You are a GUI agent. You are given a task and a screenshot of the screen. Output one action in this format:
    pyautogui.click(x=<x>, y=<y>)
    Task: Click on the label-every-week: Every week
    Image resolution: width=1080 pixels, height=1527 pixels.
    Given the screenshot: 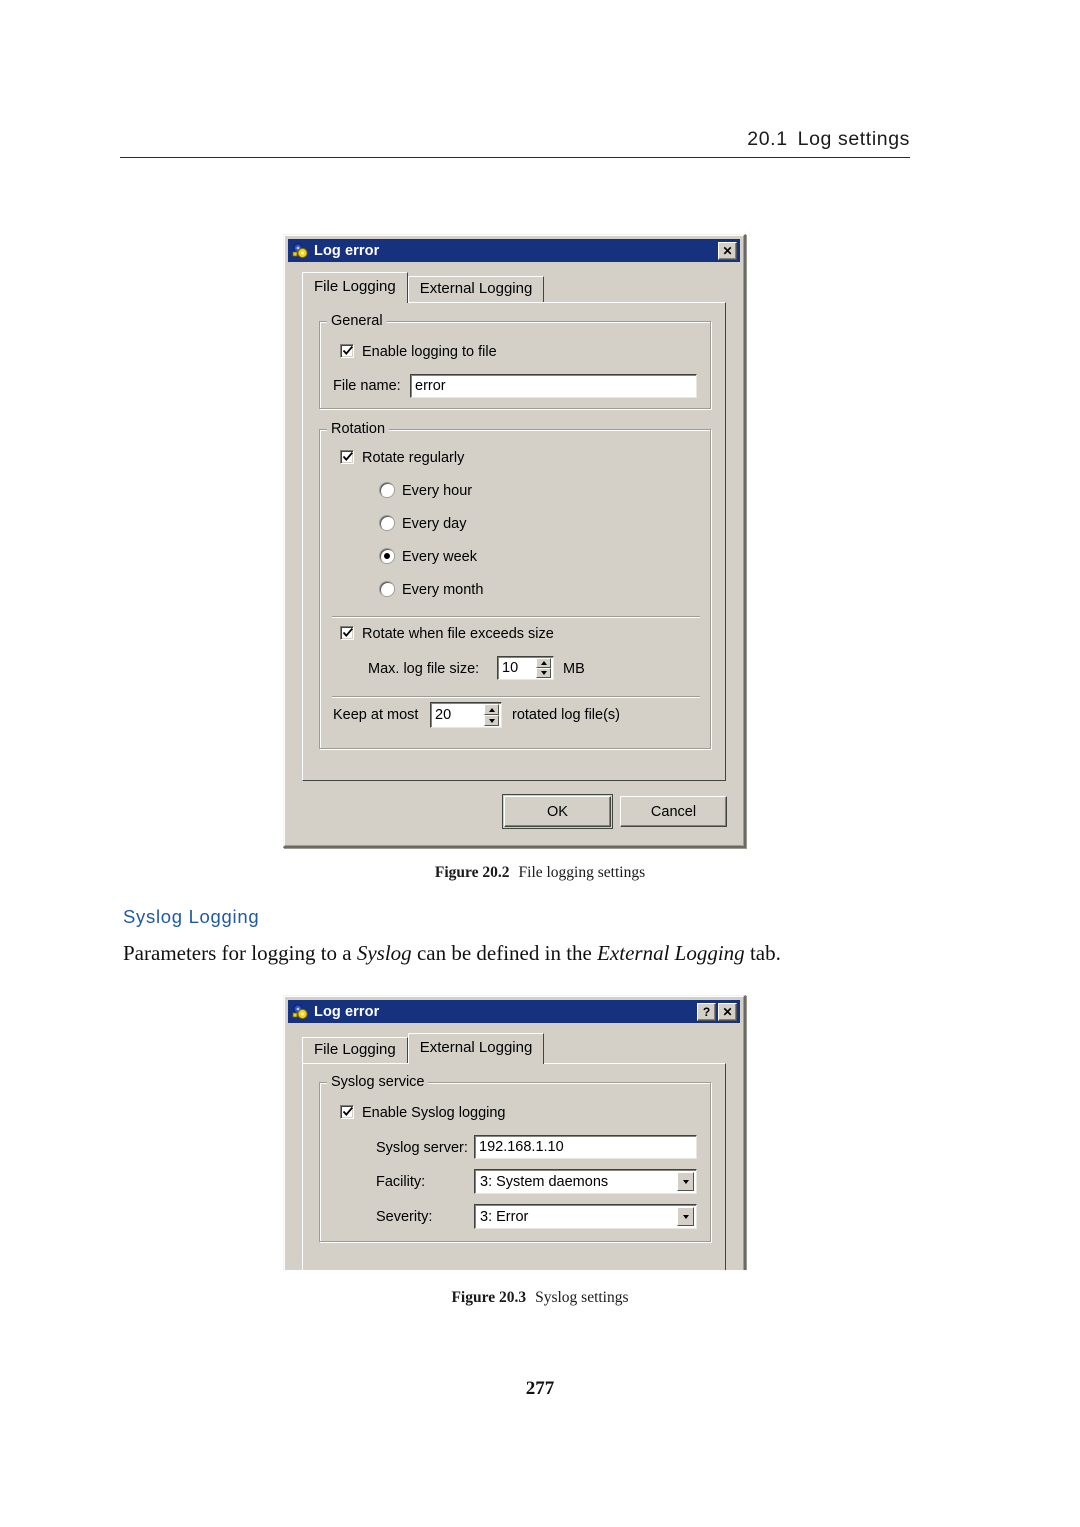 What is the action you would take?
    pyautogui.click(x=439, y=557)
    